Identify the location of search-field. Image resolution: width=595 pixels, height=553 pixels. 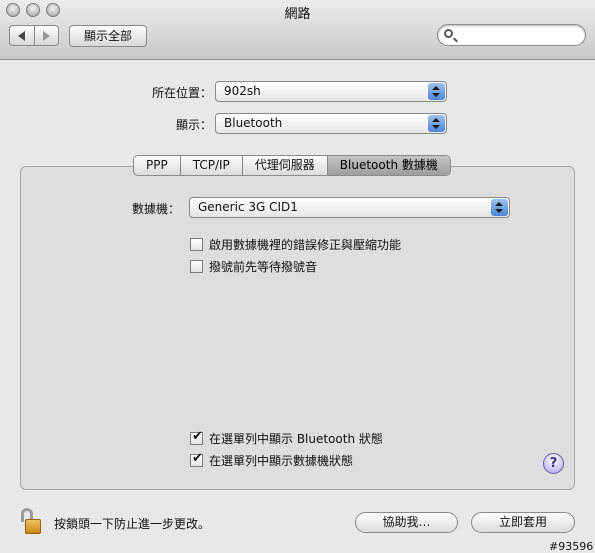
(511, 35).